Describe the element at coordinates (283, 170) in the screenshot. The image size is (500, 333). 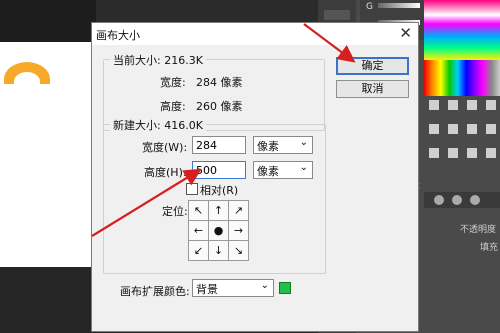
I see `height-unit-select: 像素 ⌄` at that location.